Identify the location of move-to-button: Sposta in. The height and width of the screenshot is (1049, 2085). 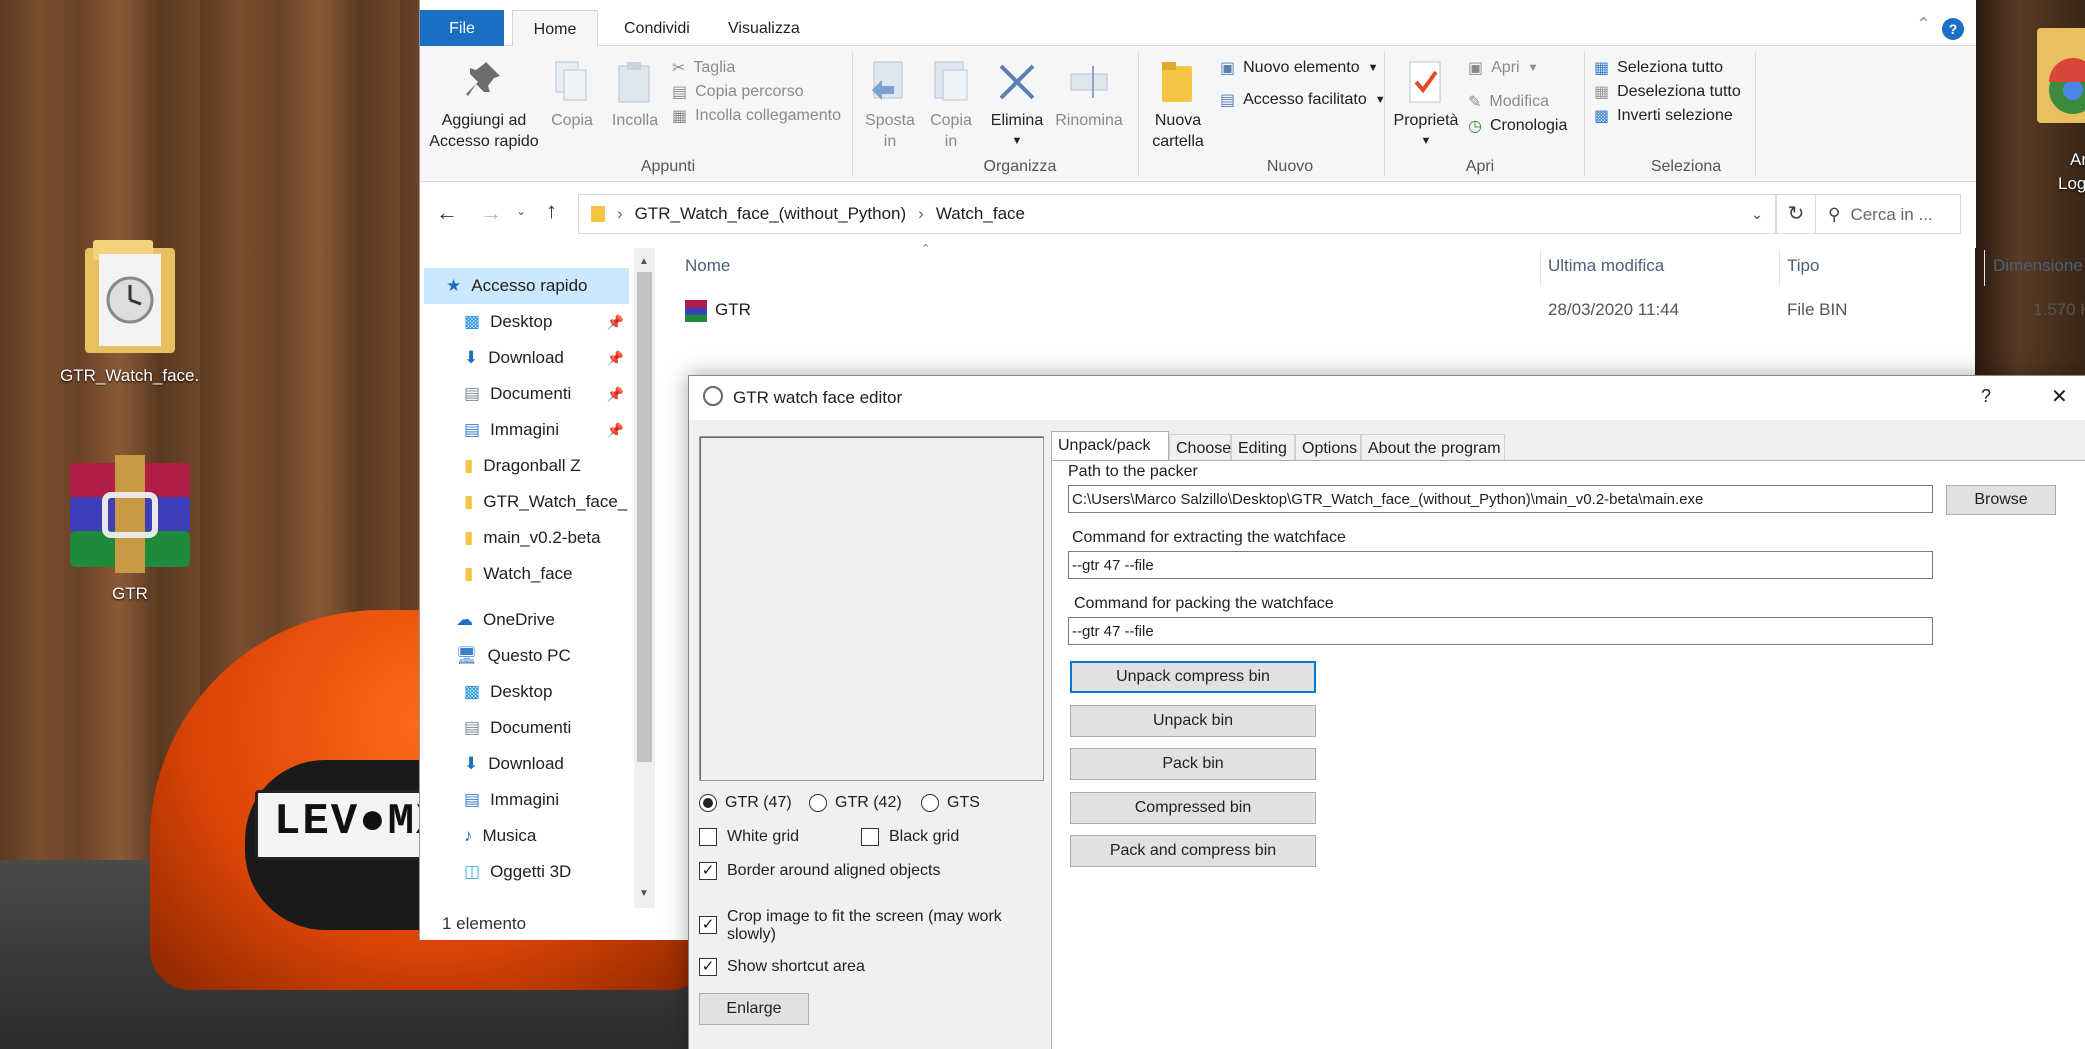
(890, 106).